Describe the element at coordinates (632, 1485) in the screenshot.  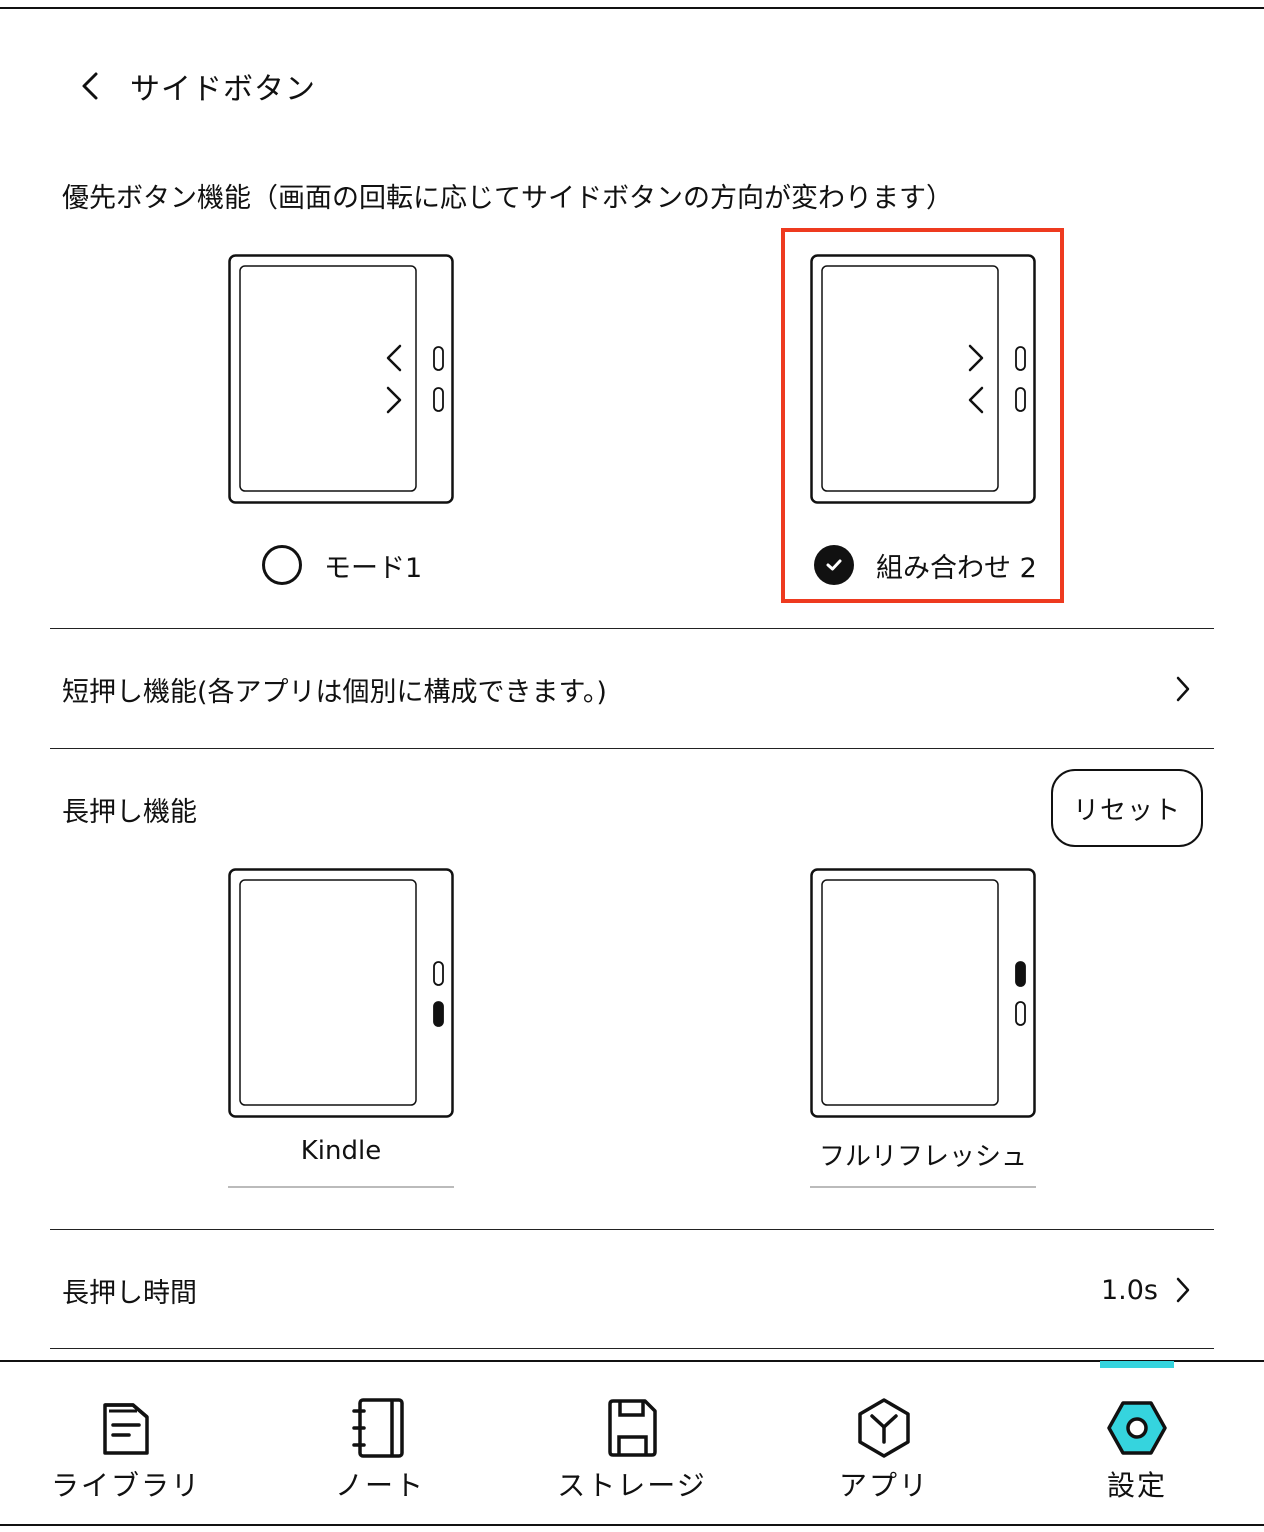
I see `nav-storage-label: ストレージ` at that location.